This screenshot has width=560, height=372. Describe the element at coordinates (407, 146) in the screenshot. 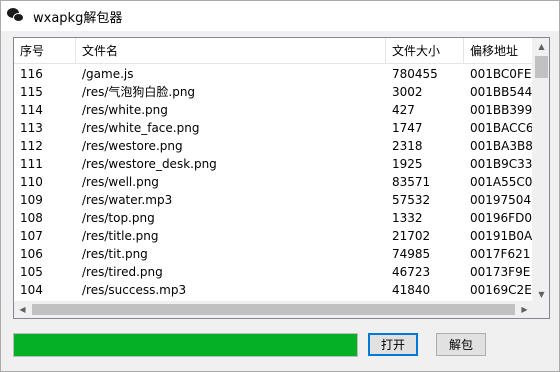

I see `row-size: 2318` at that location.